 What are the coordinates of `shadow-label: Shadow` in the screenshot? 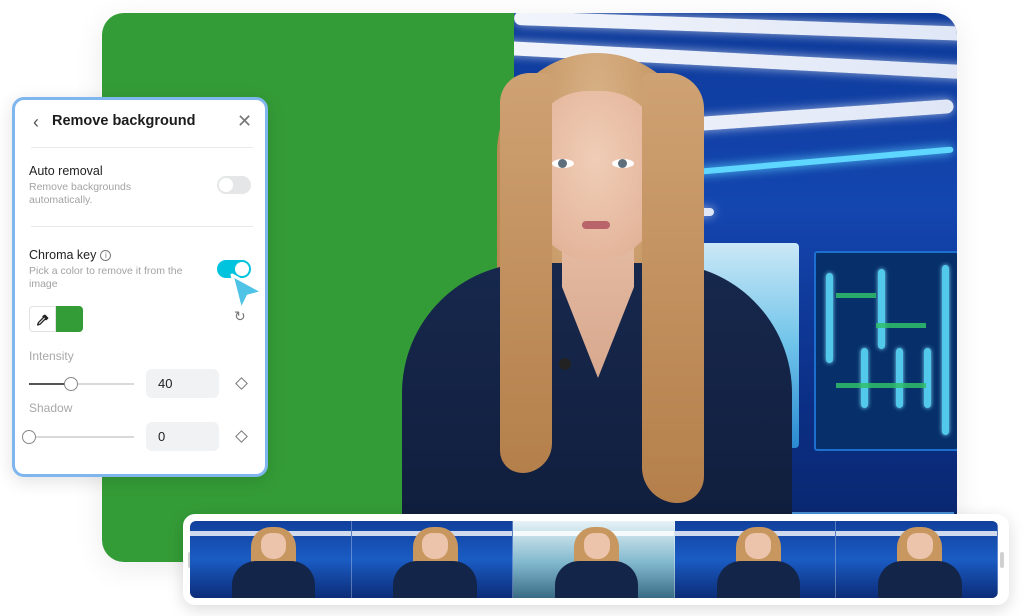 It's located at (51, 408).